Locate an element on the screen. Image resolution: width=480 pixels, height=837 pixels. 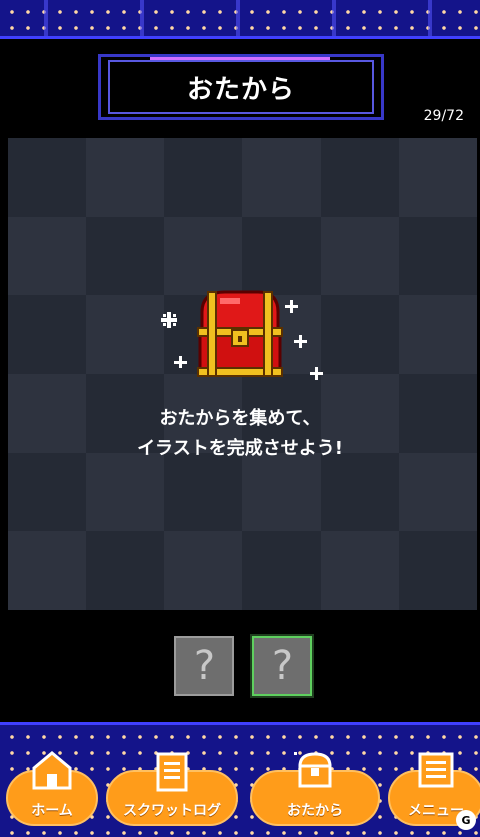
title-box: おたから is located at coordinates (241, 87).